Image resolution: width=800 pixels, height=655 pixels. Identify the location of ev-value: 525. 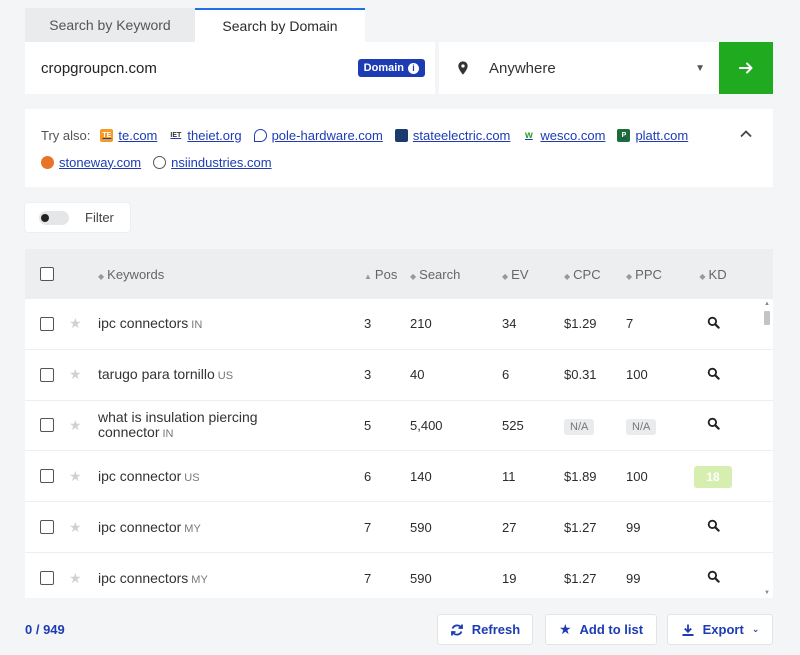
(513, 425).